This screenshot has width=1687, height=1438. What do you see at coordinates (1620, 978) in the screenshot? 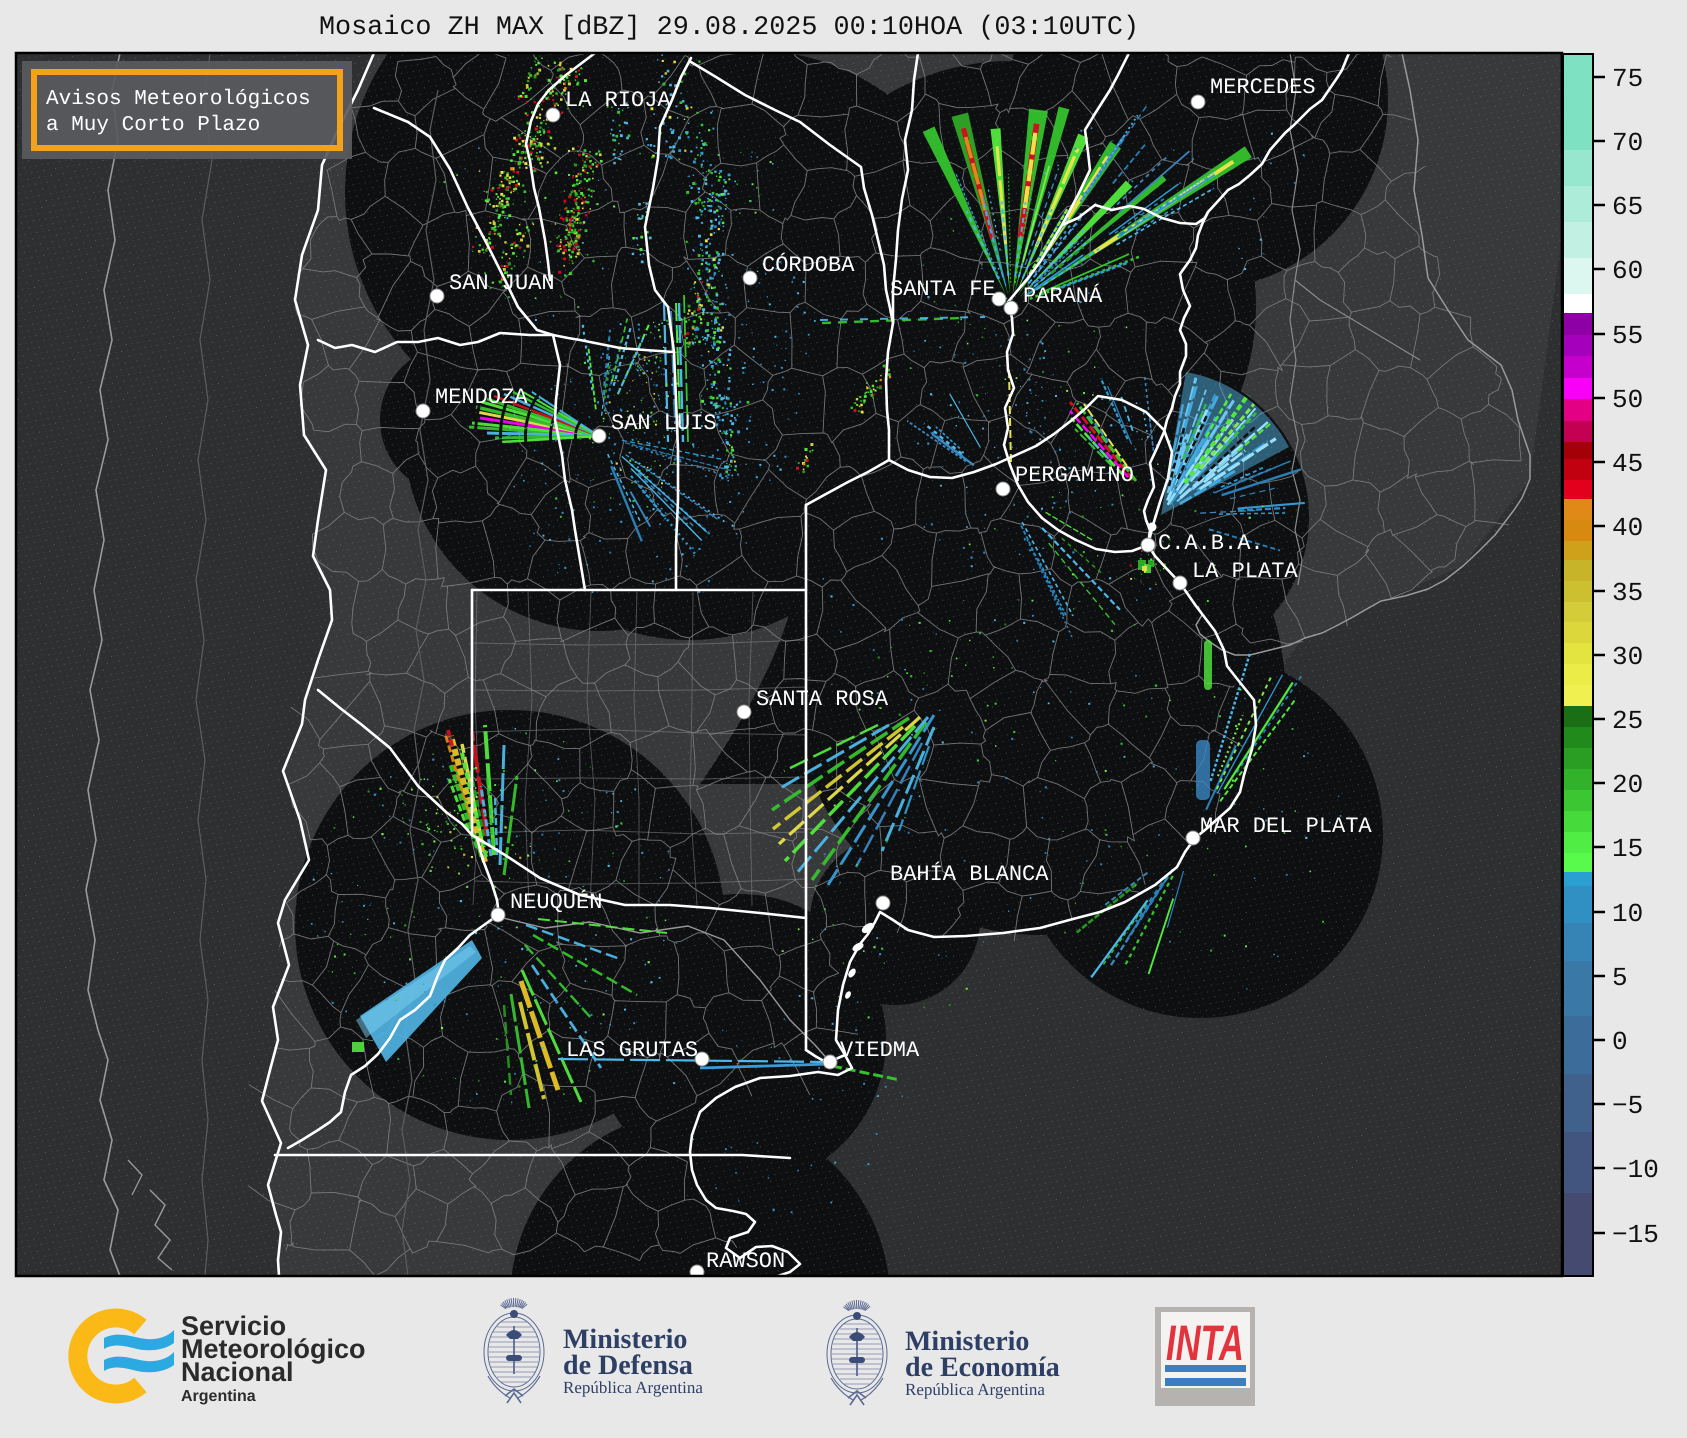
I see `svg-text: 5` at bounding box center [1620, 978].